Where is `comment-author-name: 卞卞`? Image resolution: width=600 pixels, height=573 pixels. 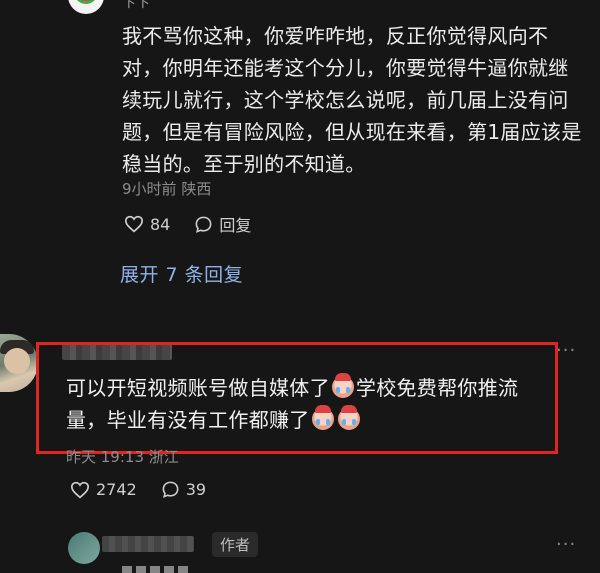 comment-author-name: 卞卞 is located at coordinates (136, 6).